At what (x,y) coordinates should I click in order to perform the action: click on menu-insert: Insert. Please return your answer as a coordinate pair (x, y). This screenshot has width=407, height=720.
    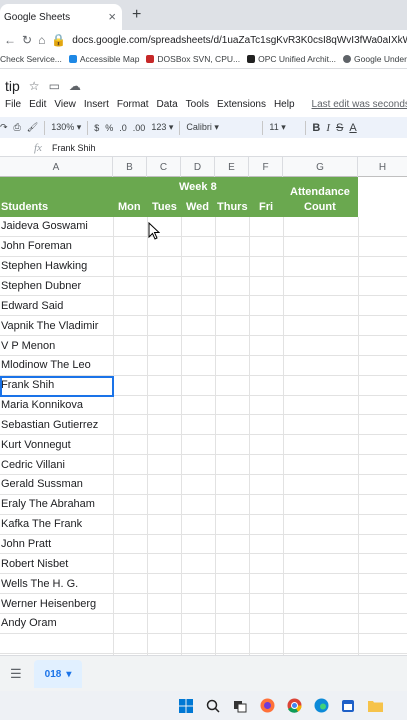
    Looking at the image, I should click on (96, 104).